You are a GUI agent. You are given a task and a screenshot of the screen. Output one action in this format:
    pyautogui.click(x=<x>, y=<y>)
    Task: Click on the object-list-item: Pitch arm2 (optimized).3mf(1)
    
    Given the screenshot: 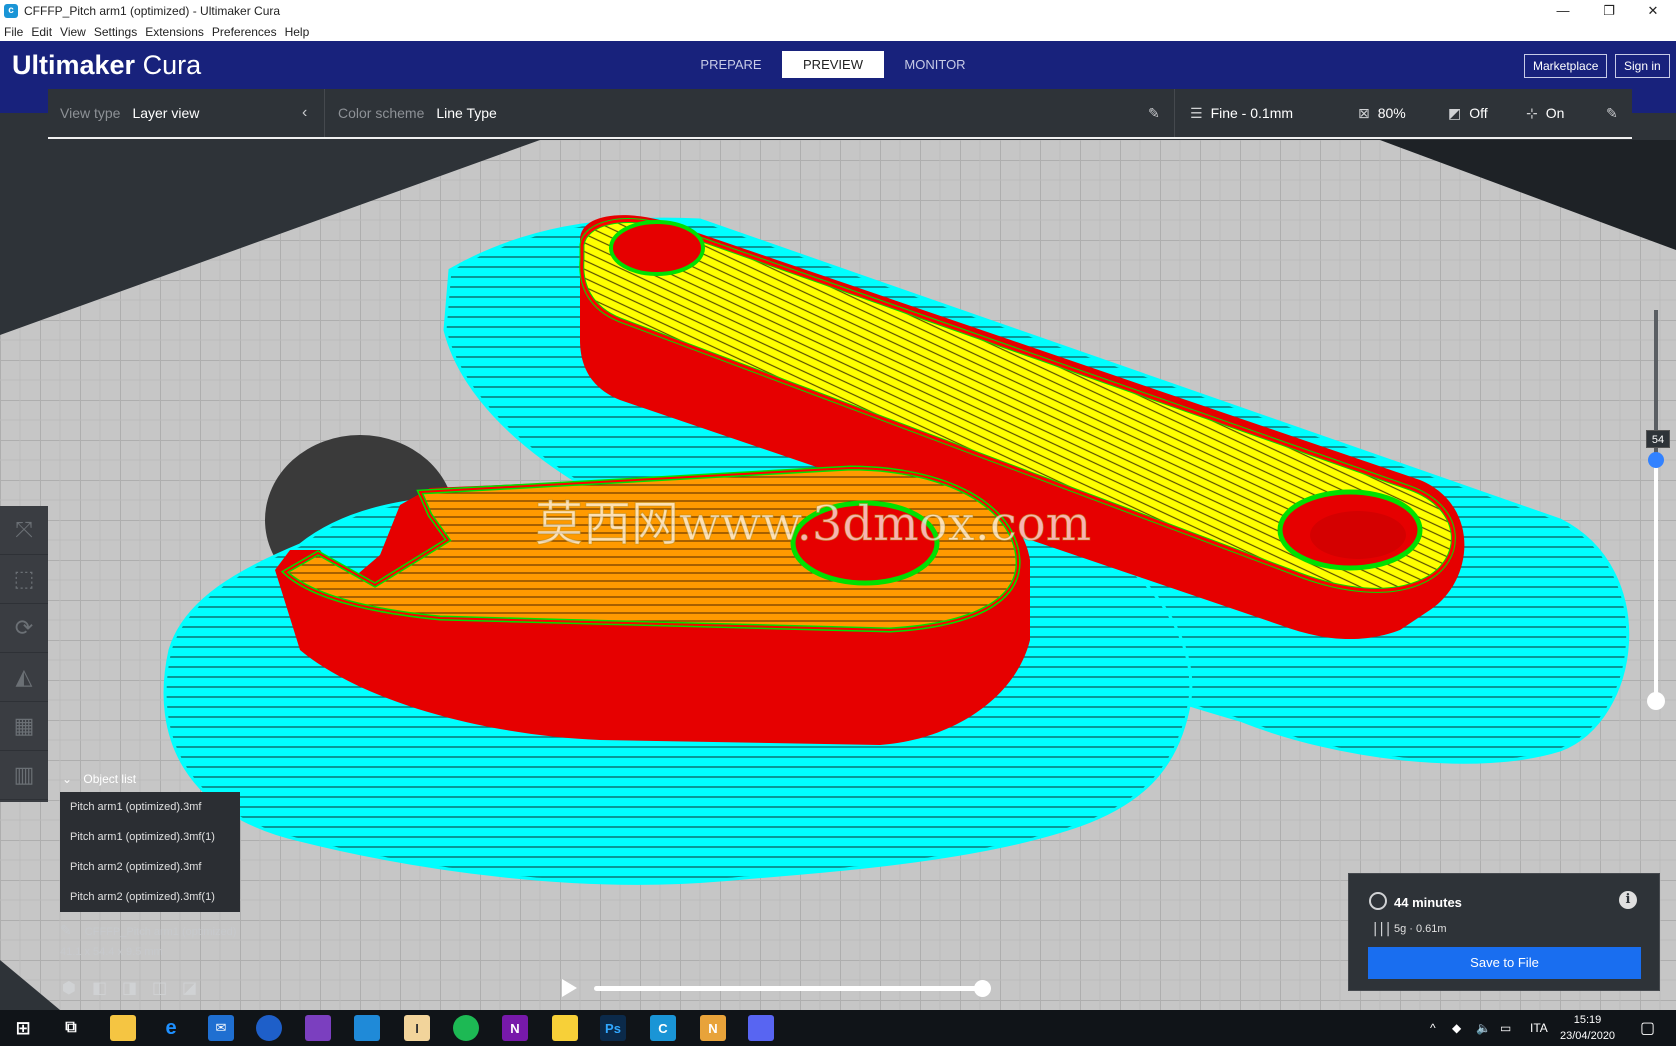 What is the action you would take?
    pyautogui.click(x=150, y=897)
    